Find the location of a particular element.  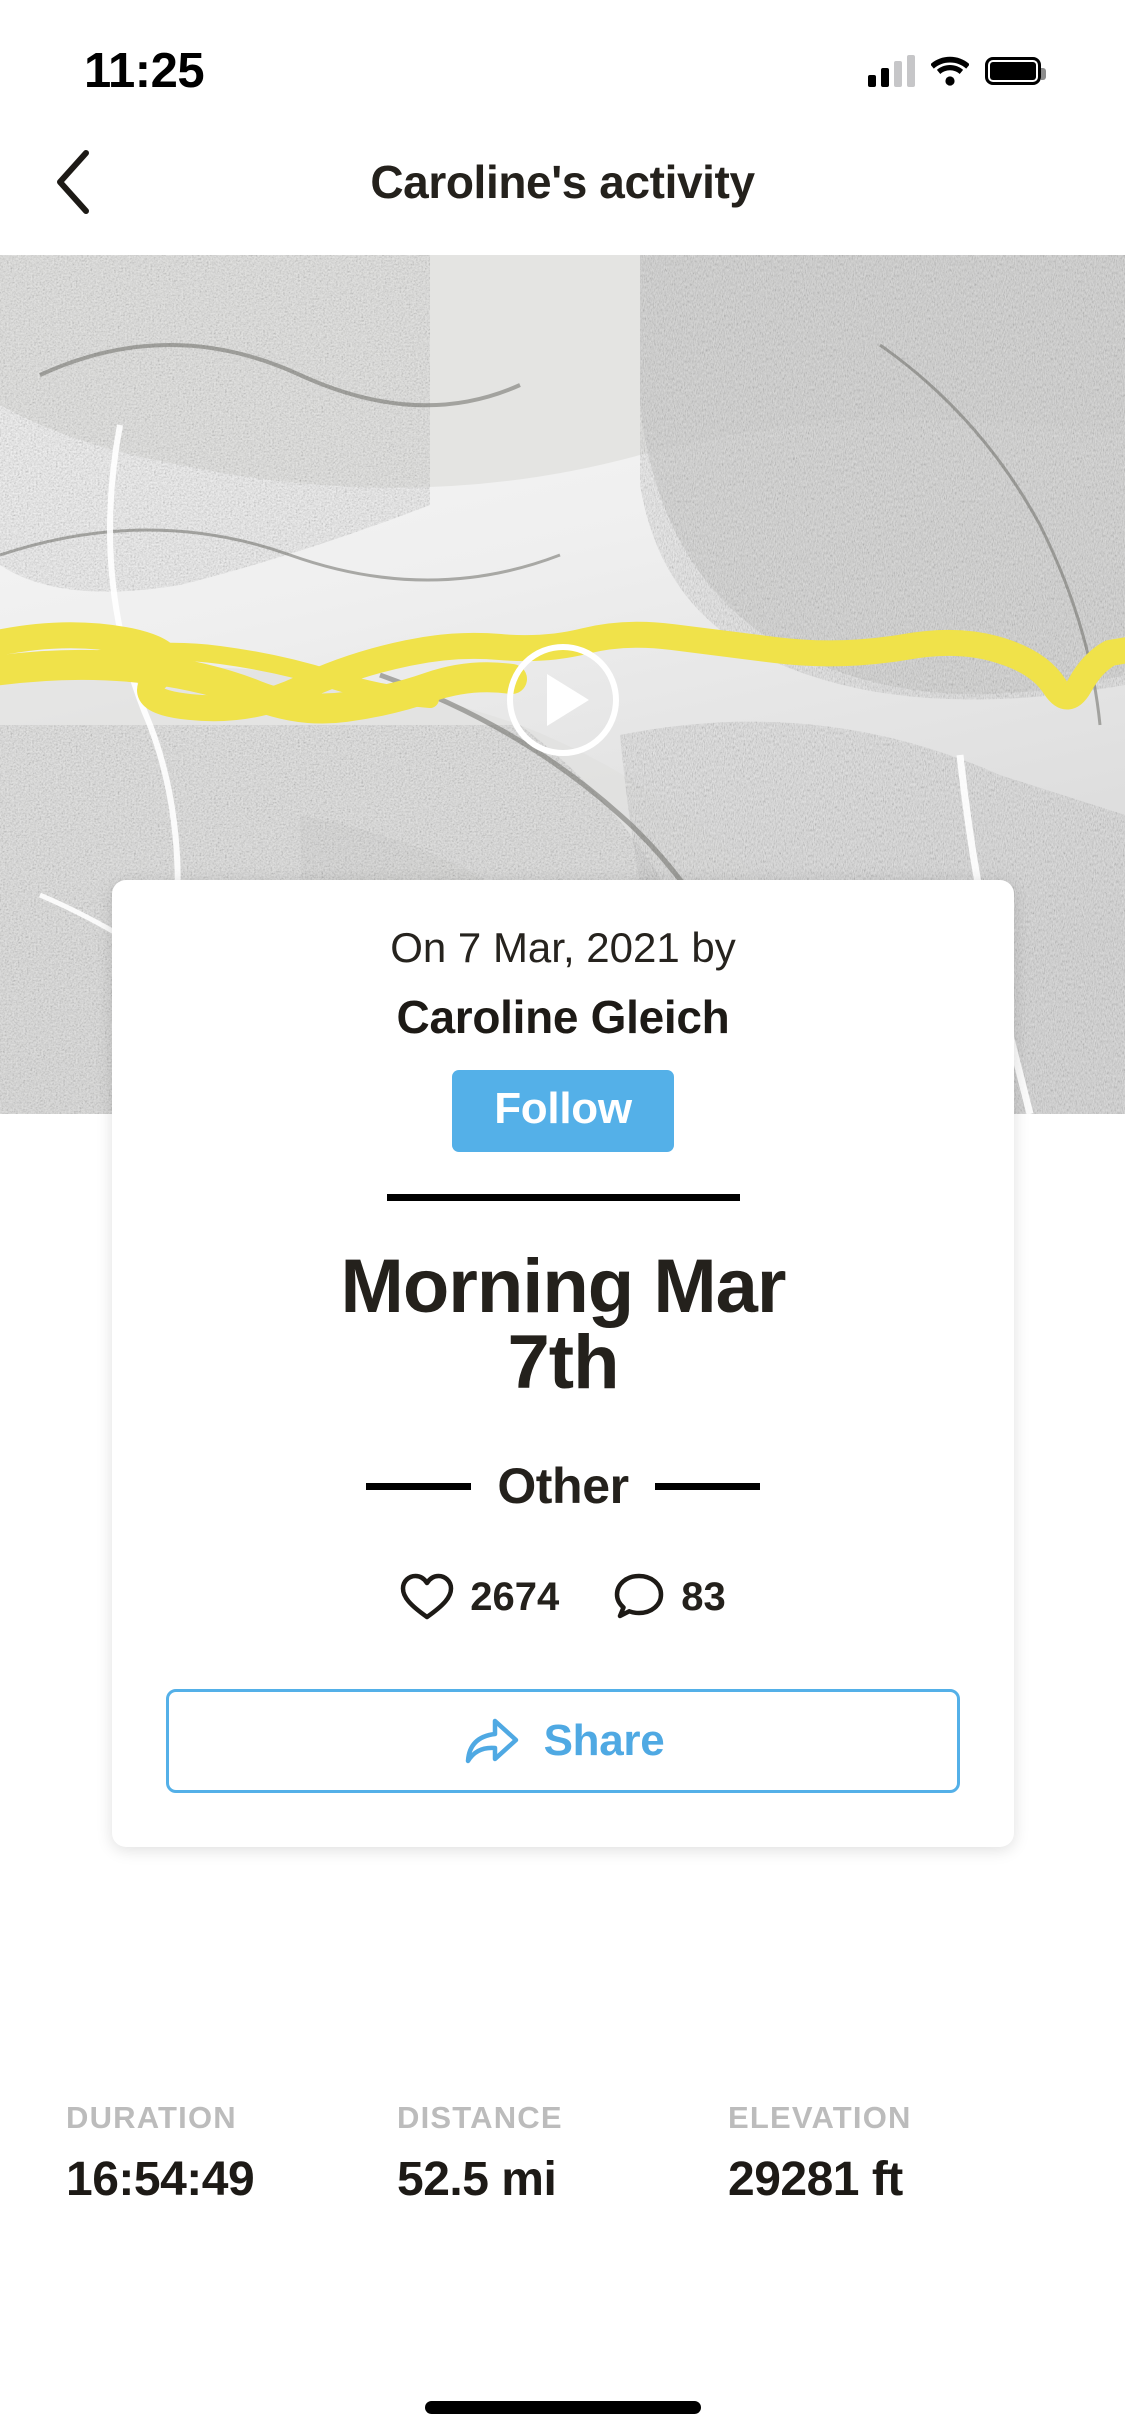

chevron-left-icon is located at coordinates (73, 182).